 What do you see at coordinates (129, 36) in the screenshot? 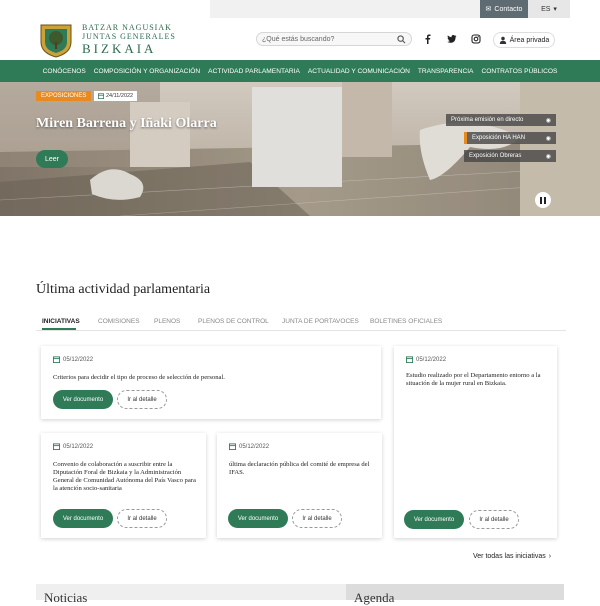
I see `brand-line-2: JUNTAS GENERALES` at bounding box center [129, 36].